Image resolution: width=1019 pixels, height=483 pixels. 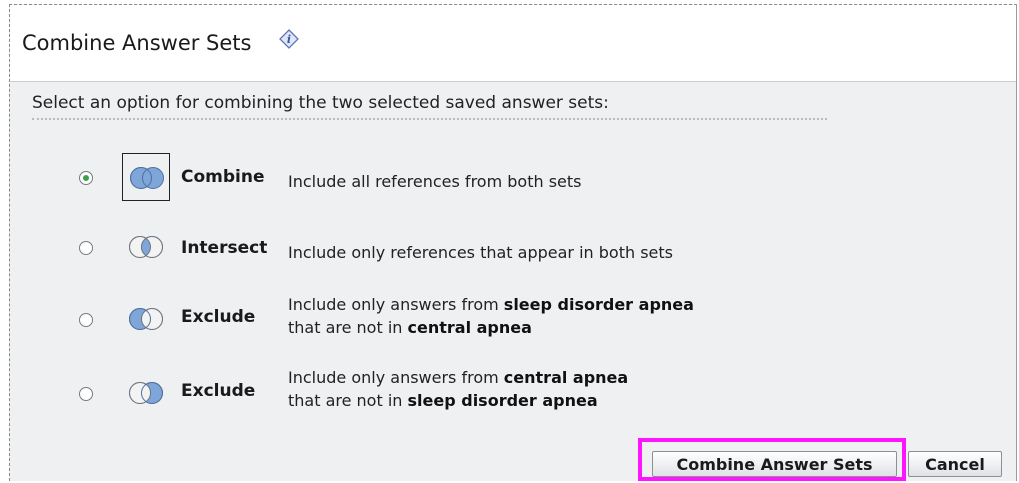 I want to click on radio-selected-dot, so click(x=86, y=178).